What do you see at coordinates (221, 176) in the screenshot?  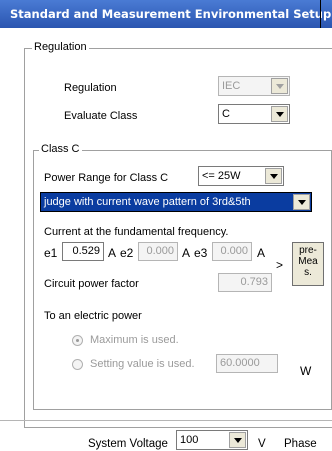 I see `power-range-select-value: <= 25W` at bounding box center [221, 176].